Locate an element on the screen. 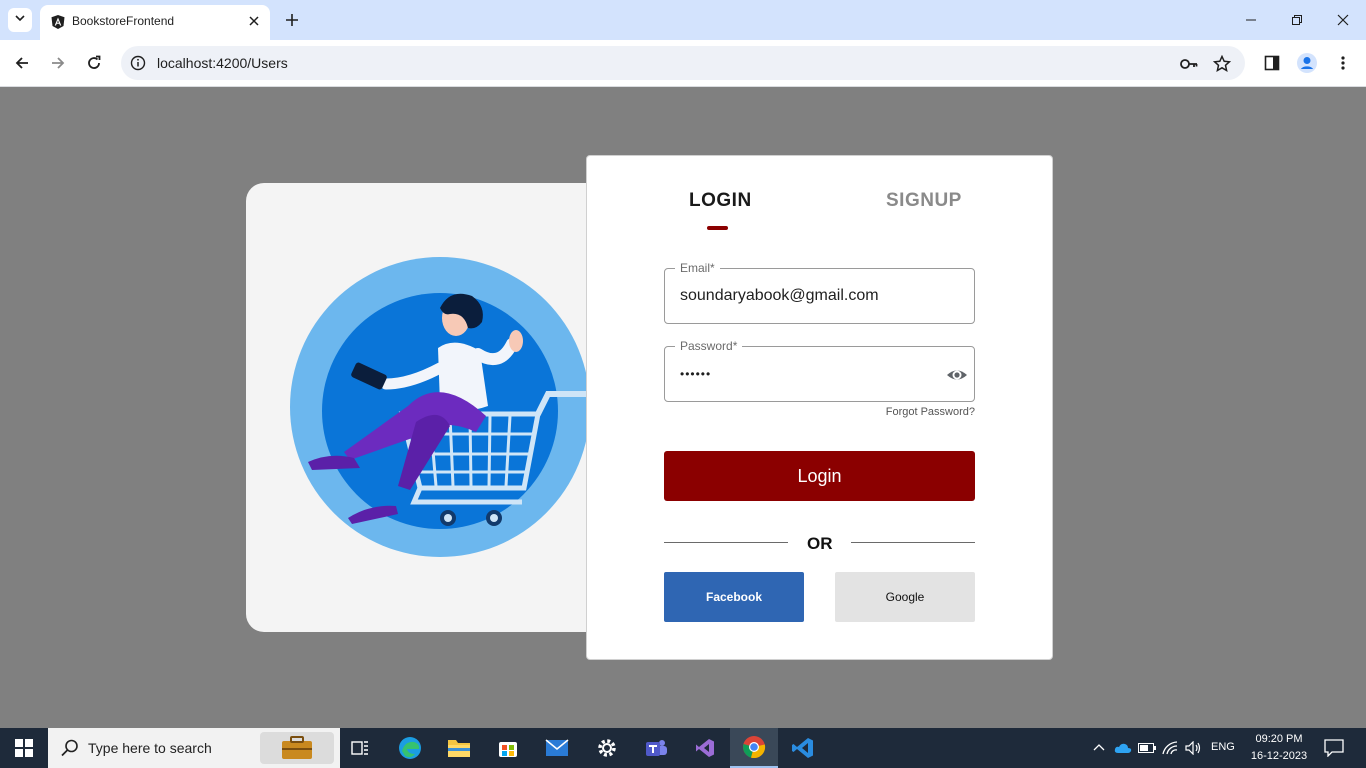 Image resolution: width=1366 pixels, height=768 pixels. language-indicator: ENG is located at coordinates (1223, 747).